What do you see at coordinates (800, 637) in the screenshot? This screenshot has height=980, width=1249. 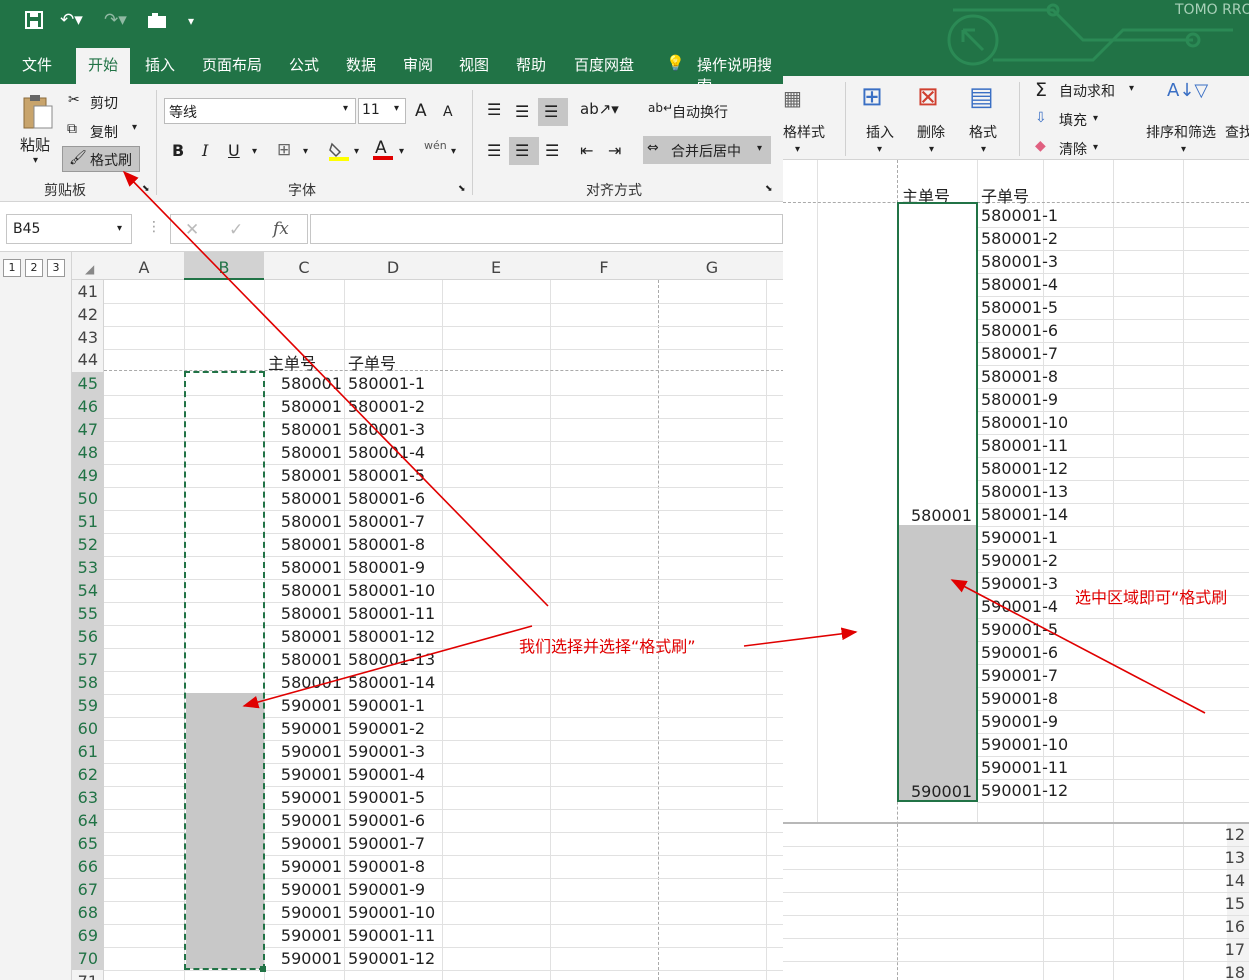 I see `arrow-to-right-window` at bounding box center [800, 637].